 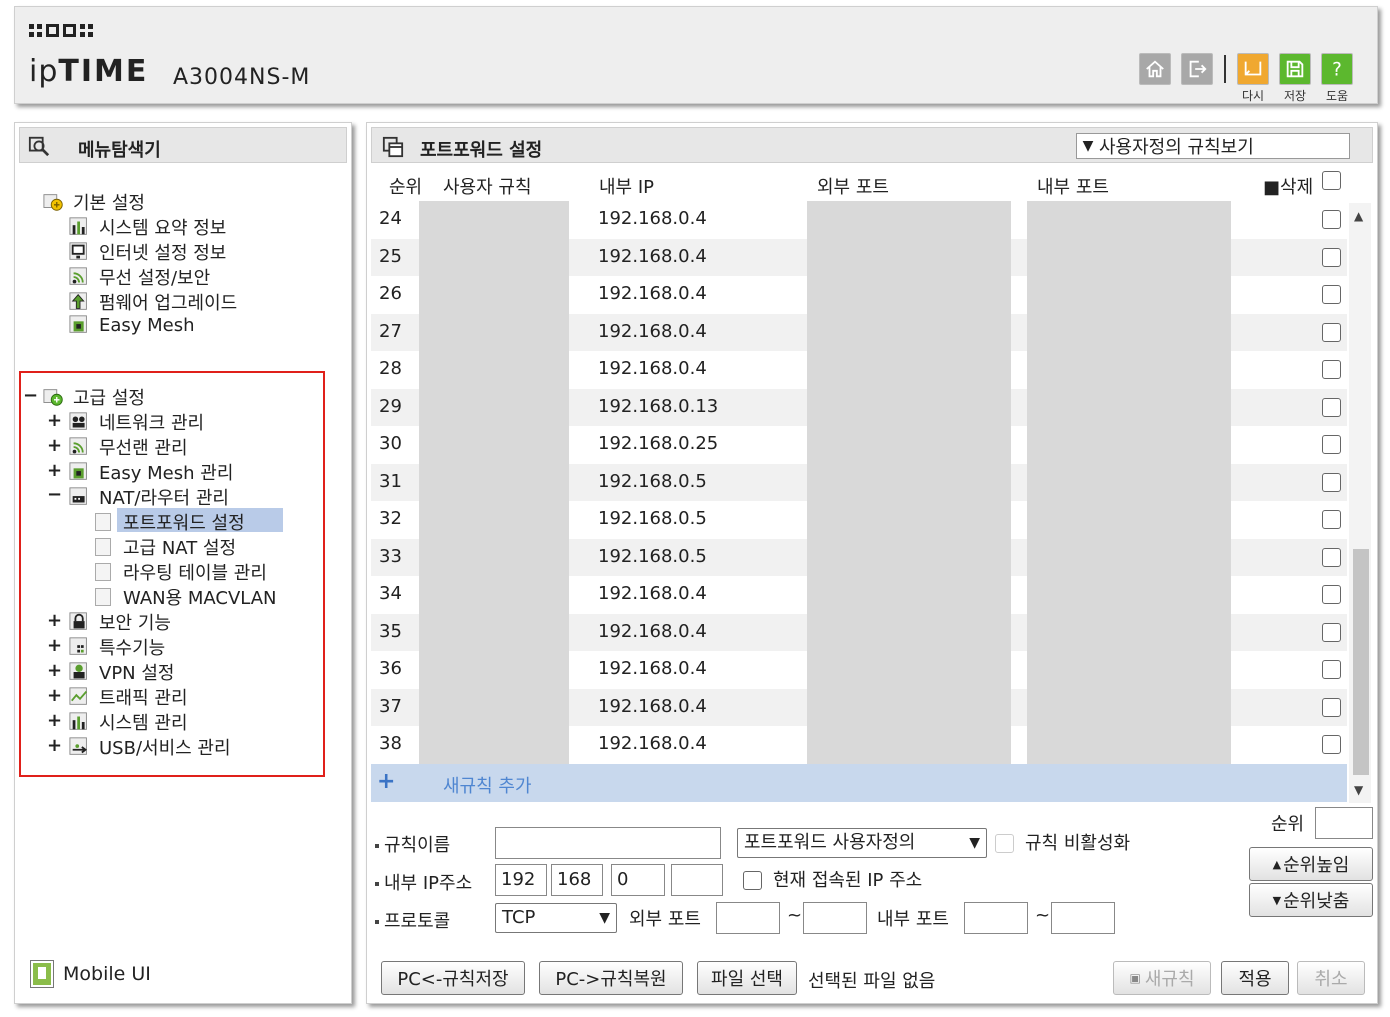 I want to click on table-row: 37 192.168.0.4, so click(x=859, y=707).